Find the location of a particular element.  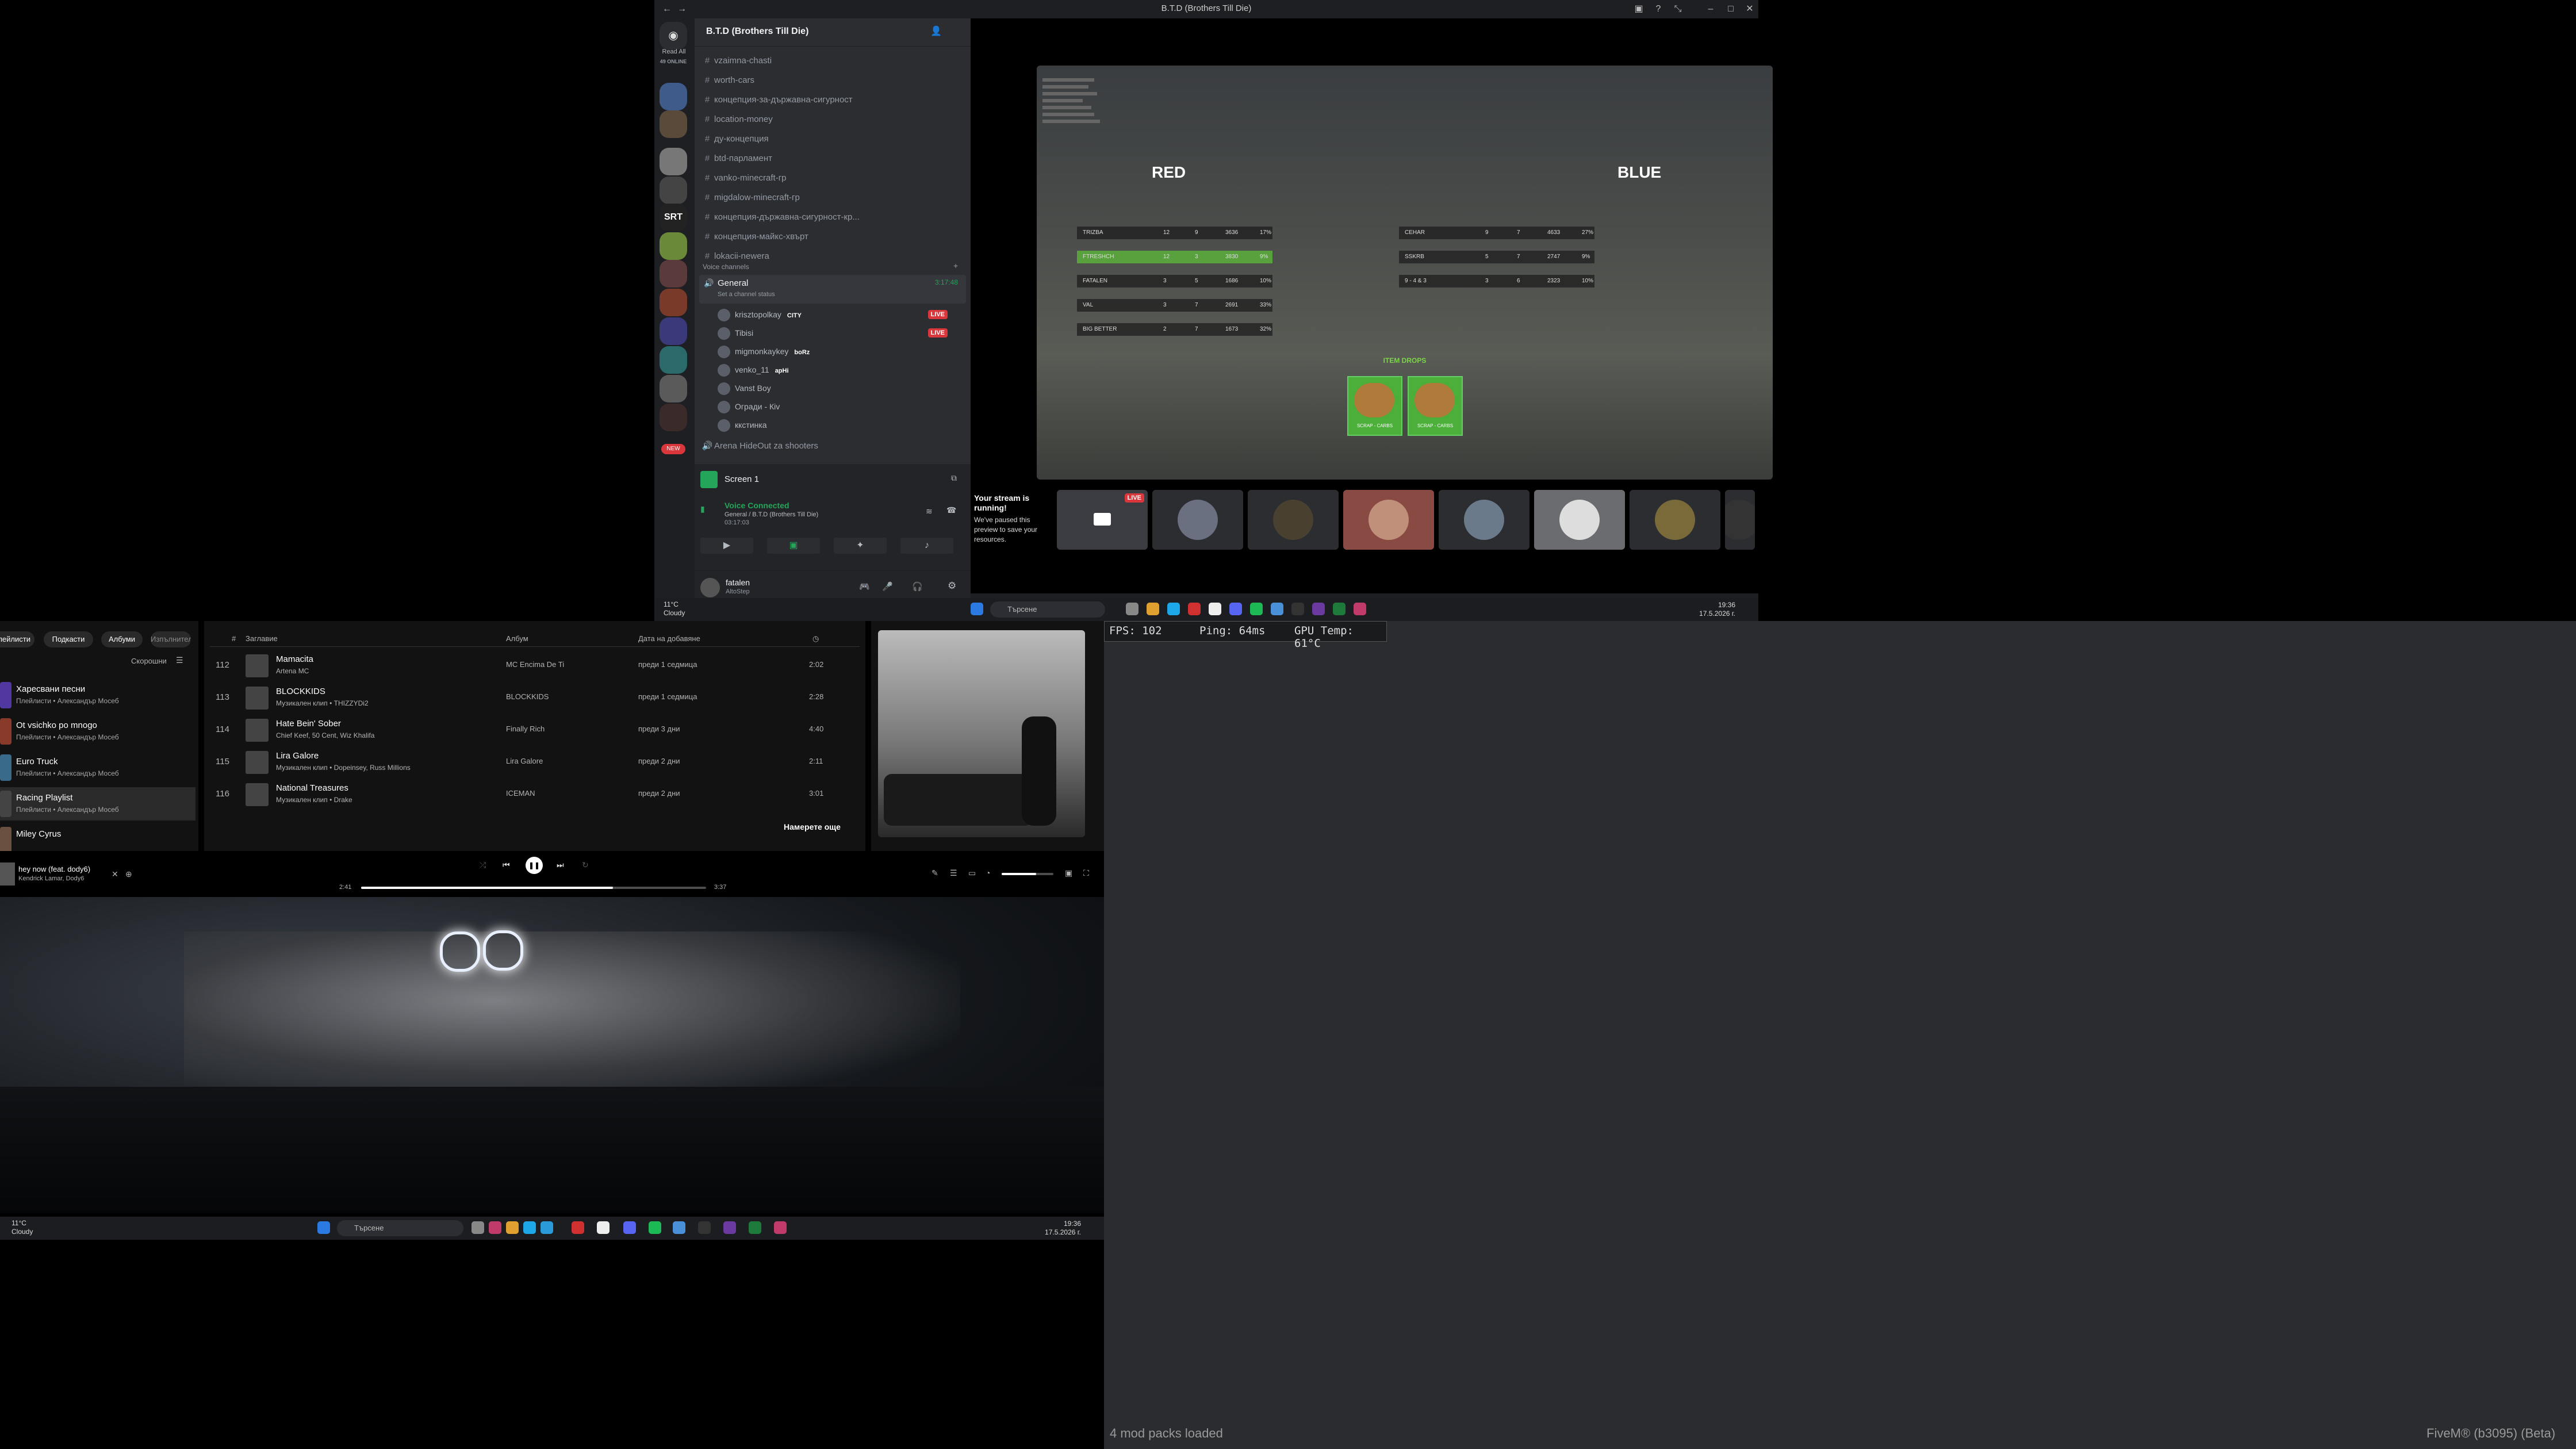

soundboard-button: ♪ is located at coordinates (926, 546).